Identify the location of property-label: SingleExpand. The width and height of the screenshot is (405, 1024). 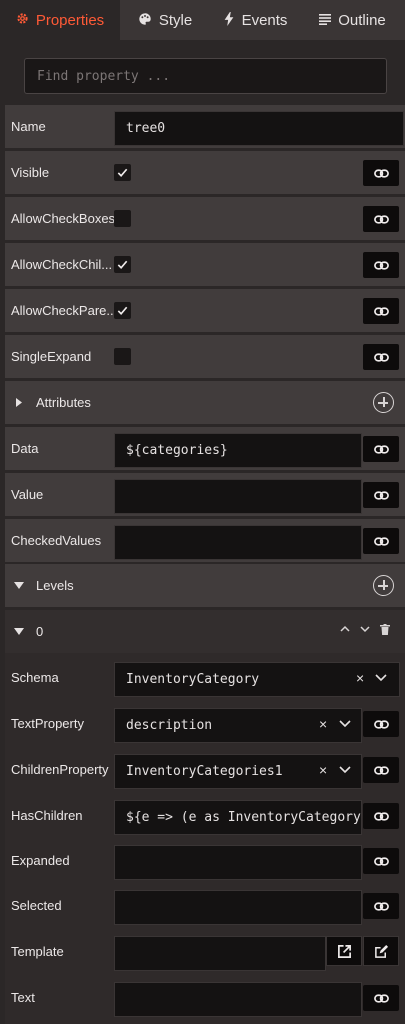
(51, 356).